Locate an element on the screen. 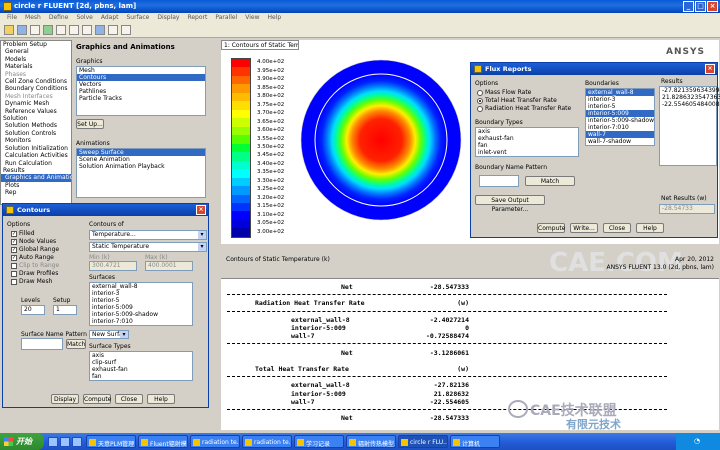  menu-item-display: Display is located at coordinates (168, 18).